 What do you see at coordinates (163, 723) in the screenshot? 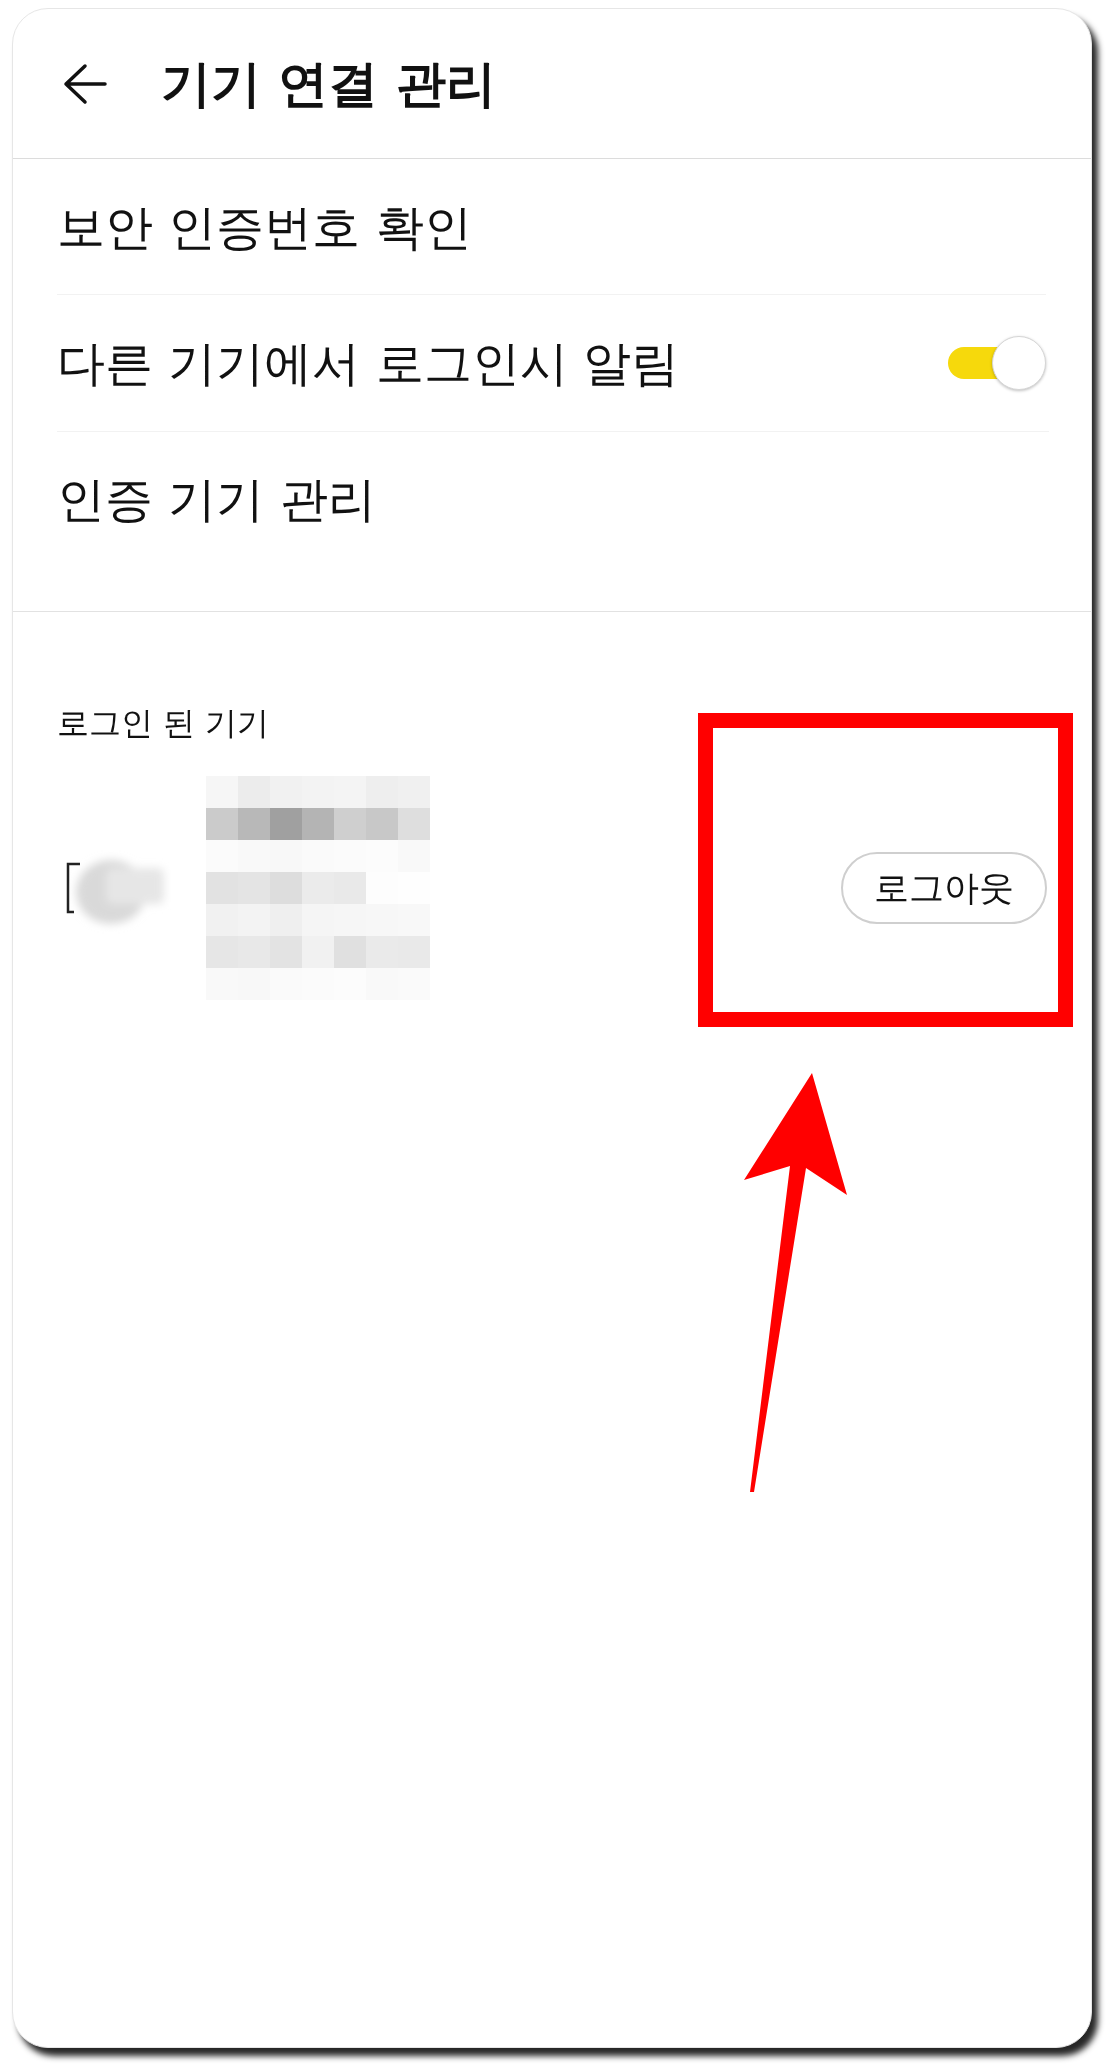
I see `section-label: 로그인 된 기기` at bounding box center [163, 723].